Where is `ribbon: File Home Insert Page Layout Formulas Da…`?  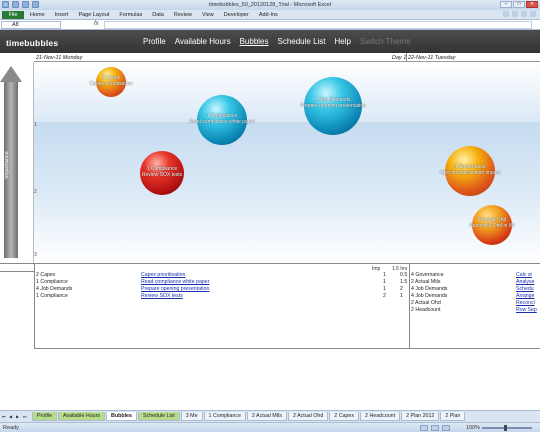
ribbon: File Home Insert Page Layout Formulas Da… is located at coordinates (270, 15).